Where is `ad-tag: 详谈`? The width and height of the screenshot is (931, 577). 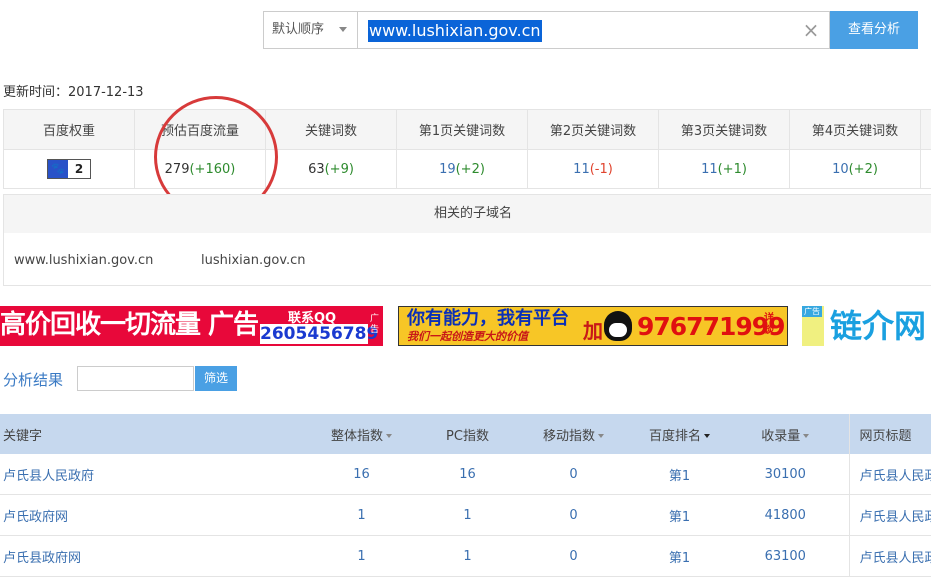
ad-tag: 详谈 is located at coordinates (771, 325).